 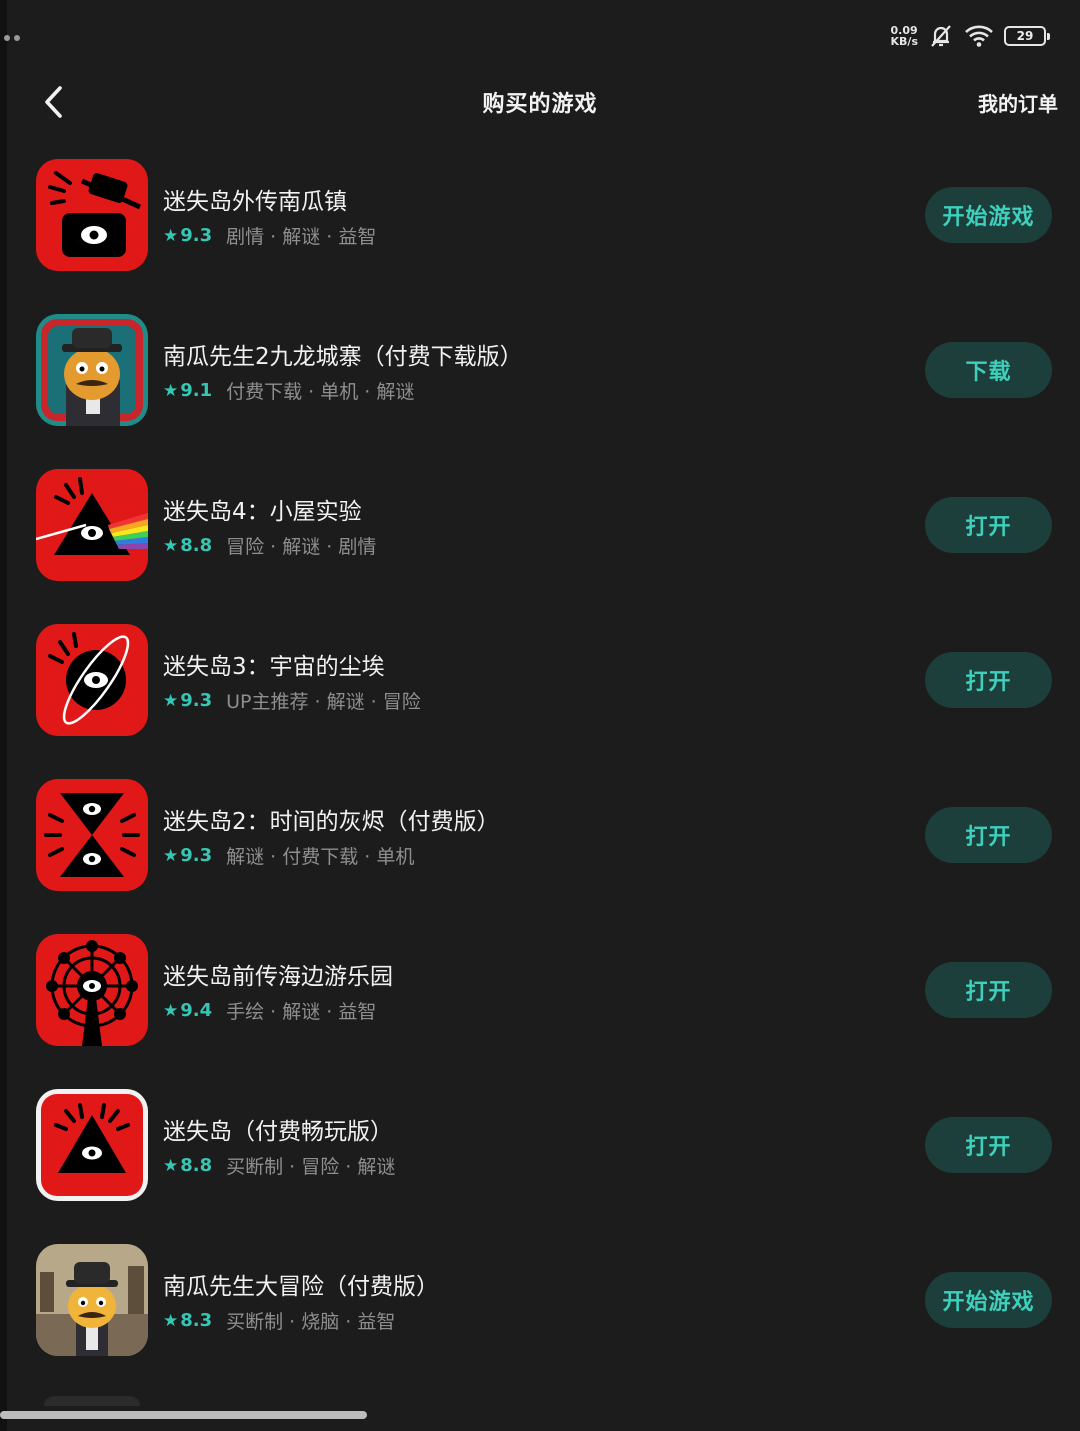 What do you see at coordinates (544, 991) in the screenshot?
I see `game-list-item: 迷失岛前传海边游乐园 ★ 9.4 手绘 · 解谜 · 益智 打开` at bounding box center [544, 991].